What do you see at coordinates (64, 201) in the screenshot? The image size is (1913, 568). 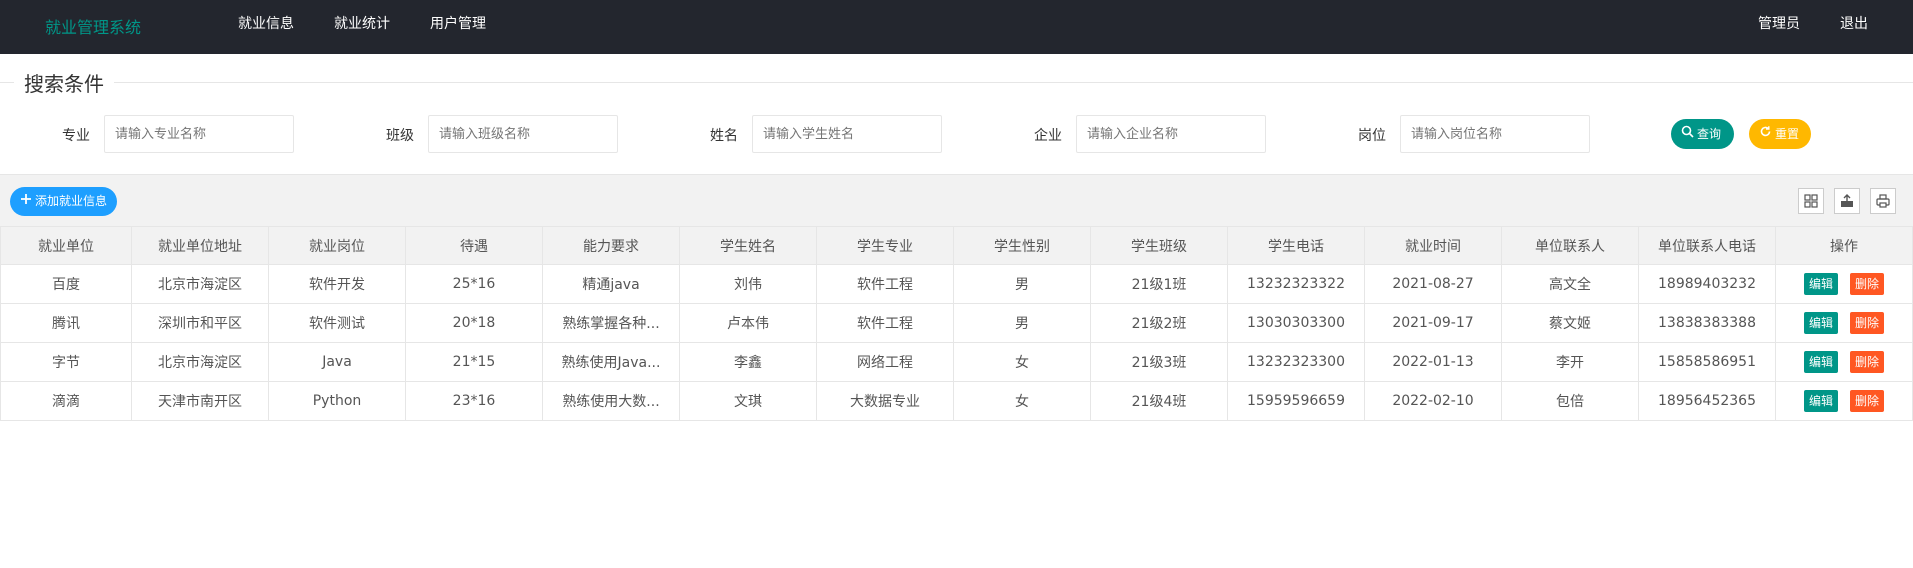 I see `add-employment-button: 添加就业信息` at bounding box center [64, 201].